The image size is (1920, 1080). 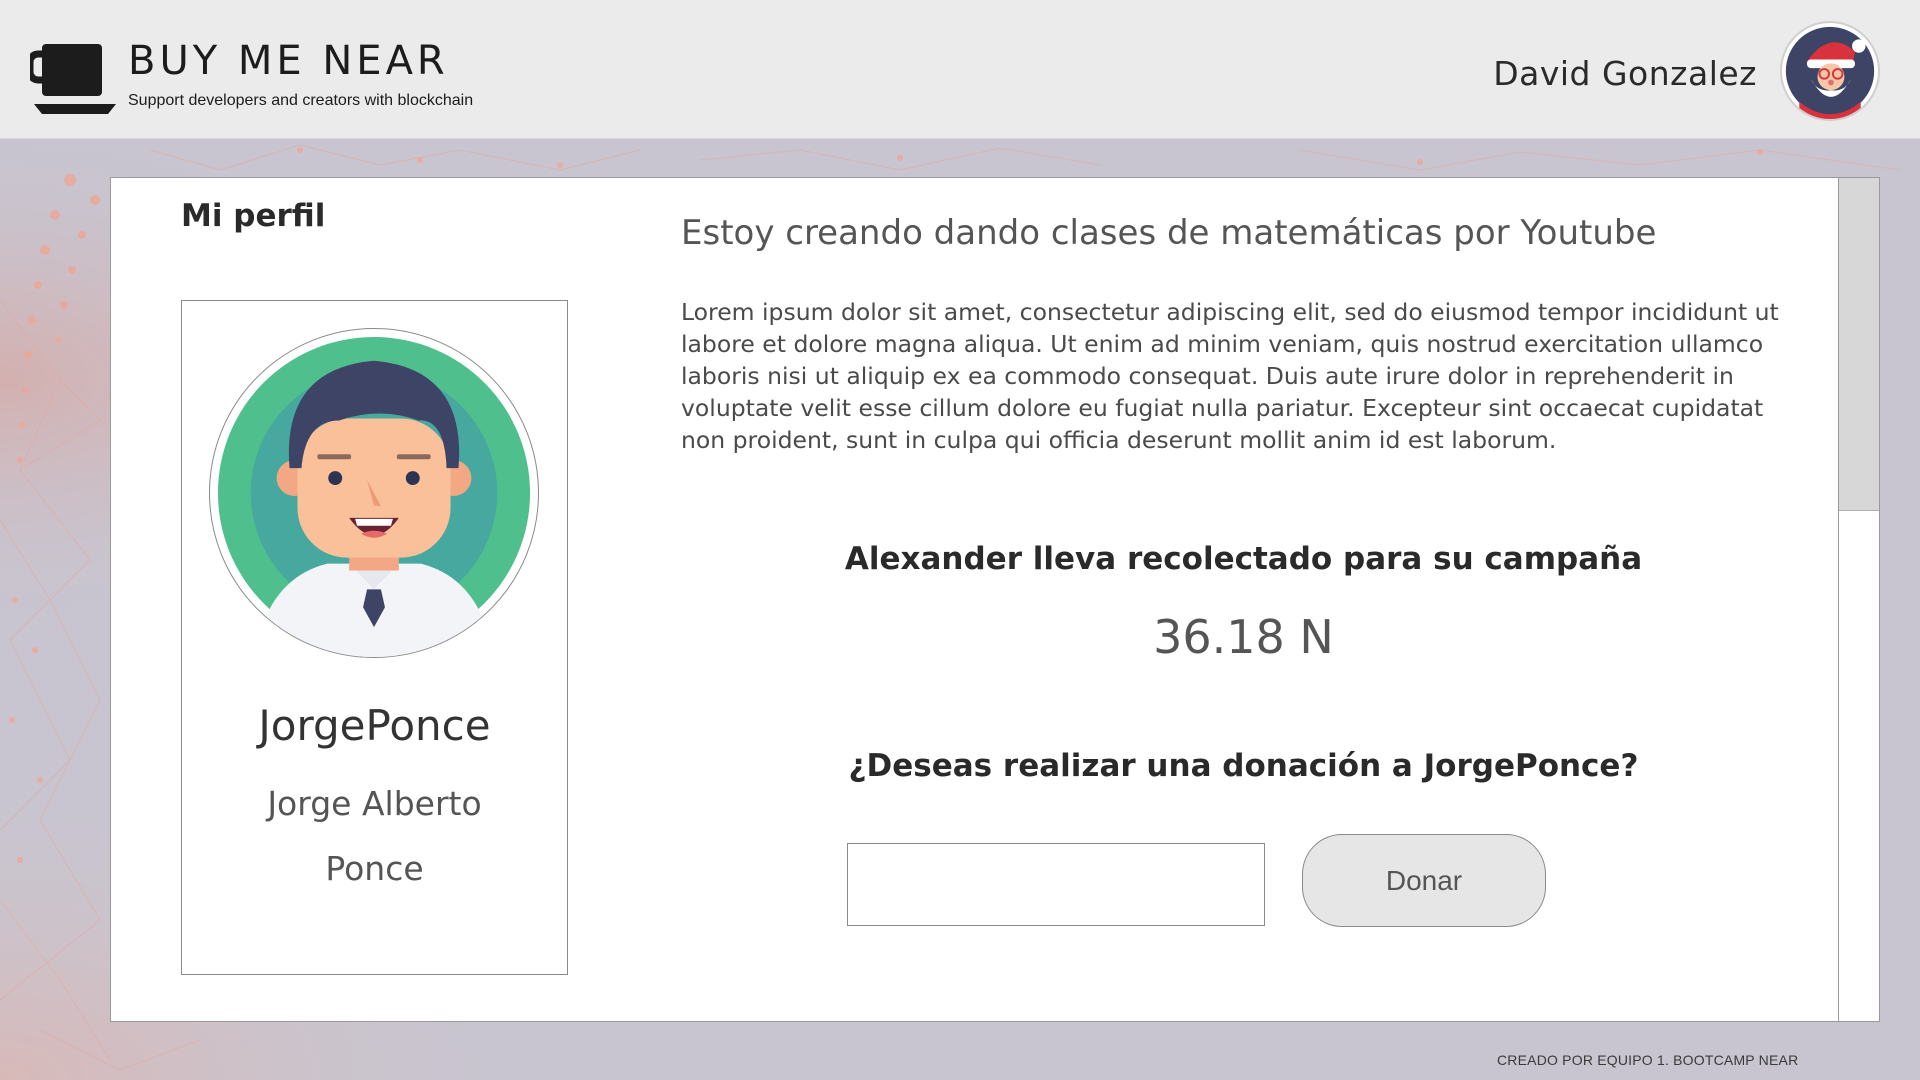 I want to click on user-name: David Gonzalez, so click(x=1625, y=73).